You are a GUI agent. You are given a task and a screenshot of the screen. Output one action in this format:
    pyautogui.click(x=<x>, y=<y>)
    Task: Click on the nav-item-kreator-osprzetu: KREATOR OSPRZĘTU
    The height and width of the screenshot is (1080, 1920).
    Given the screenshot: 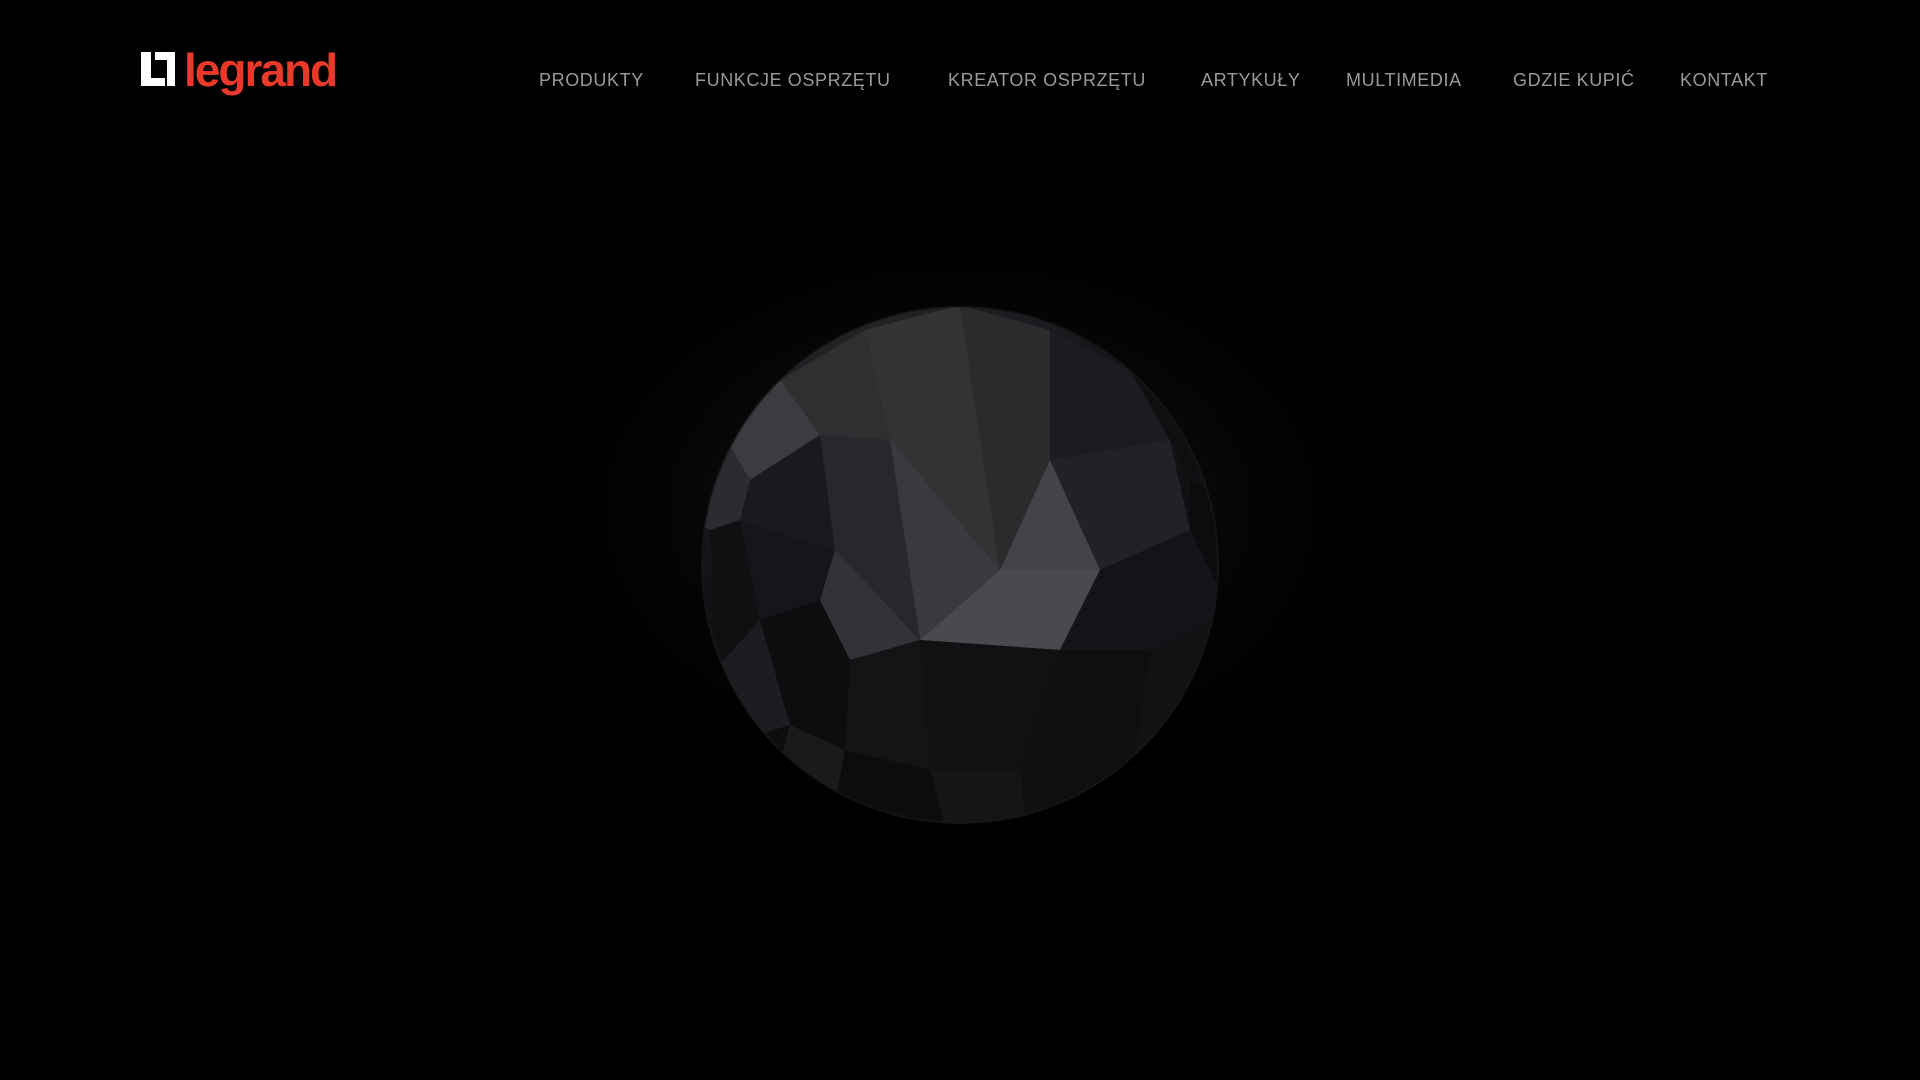 What is the action you would take?
    pyautogui.click(x=1047, y=80)
    